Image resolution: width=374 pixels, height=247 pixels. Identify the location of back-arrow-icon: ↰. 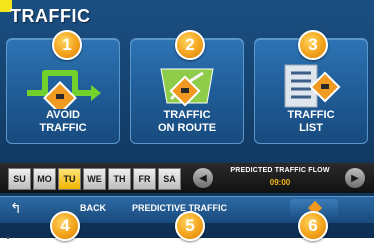
(16, 208).